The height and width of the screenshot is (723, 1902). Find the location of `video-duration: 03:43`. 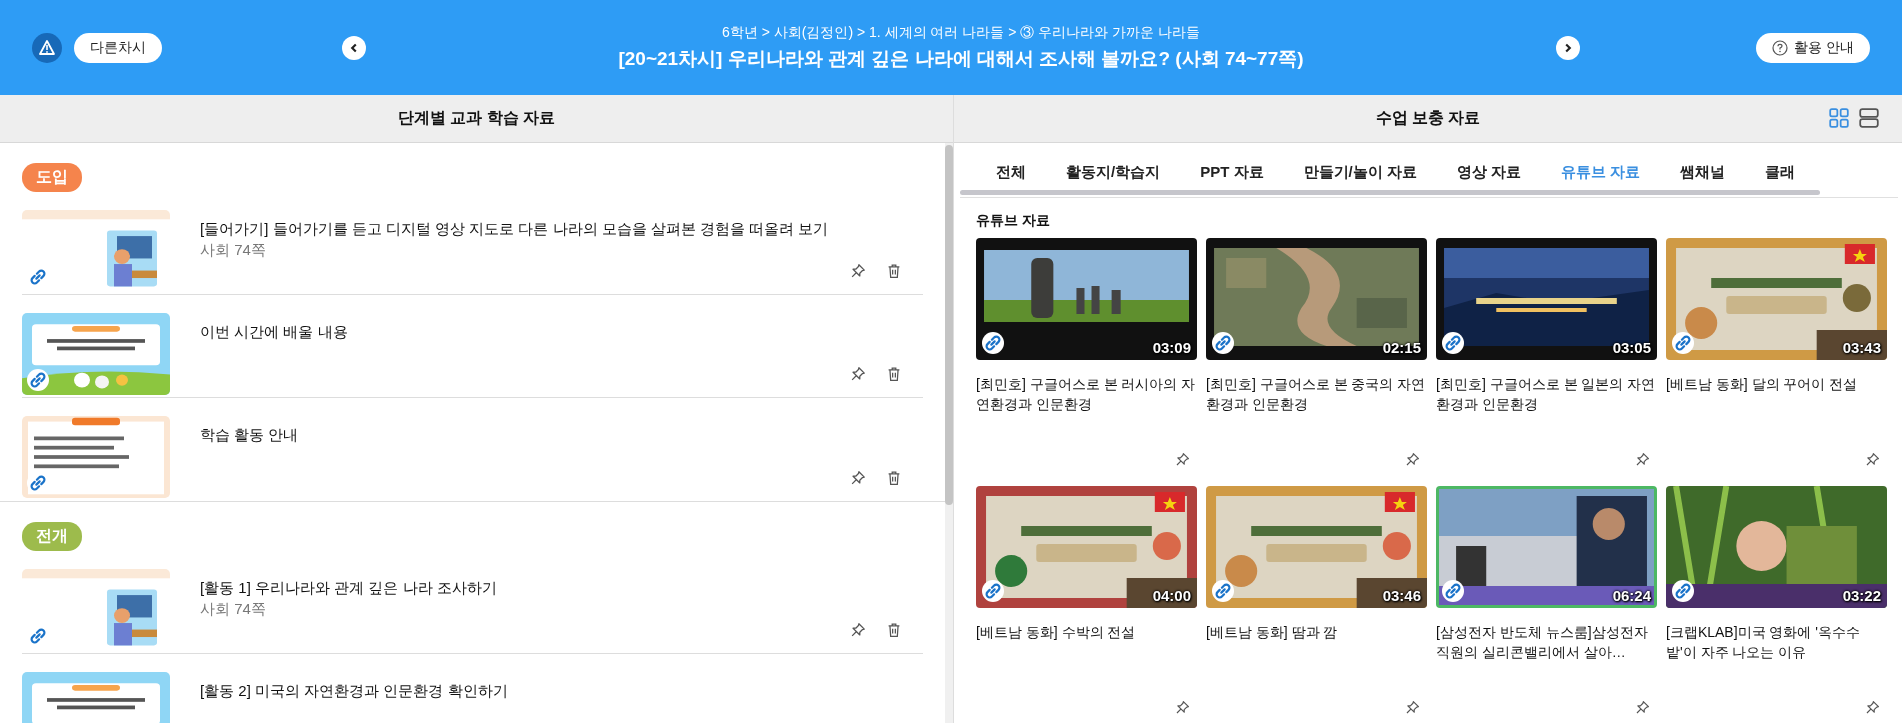

video-duration: 03:43 is located at coordinates (1861, 347).